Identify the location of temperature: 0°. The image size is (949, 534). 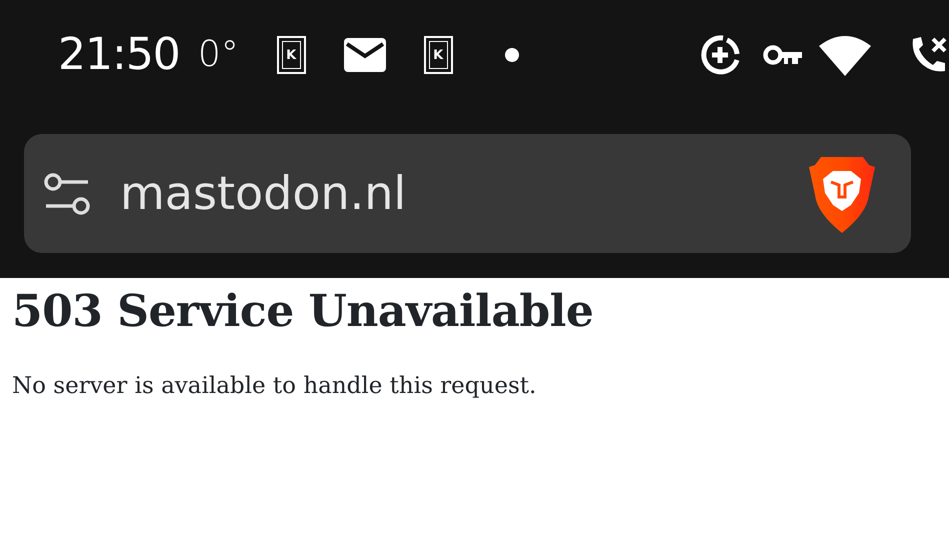
(218, 55).